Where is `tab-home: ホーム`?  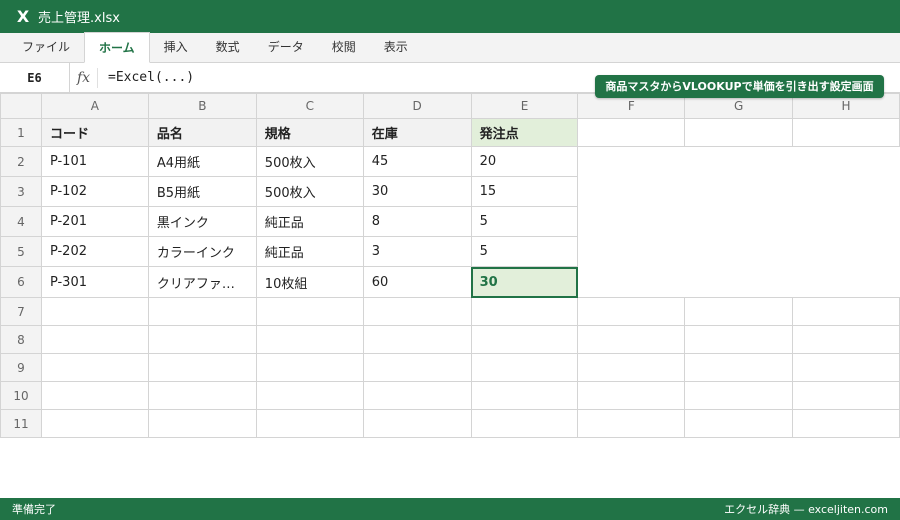
tab-home: ホーム is located at coordinates (117, 47).